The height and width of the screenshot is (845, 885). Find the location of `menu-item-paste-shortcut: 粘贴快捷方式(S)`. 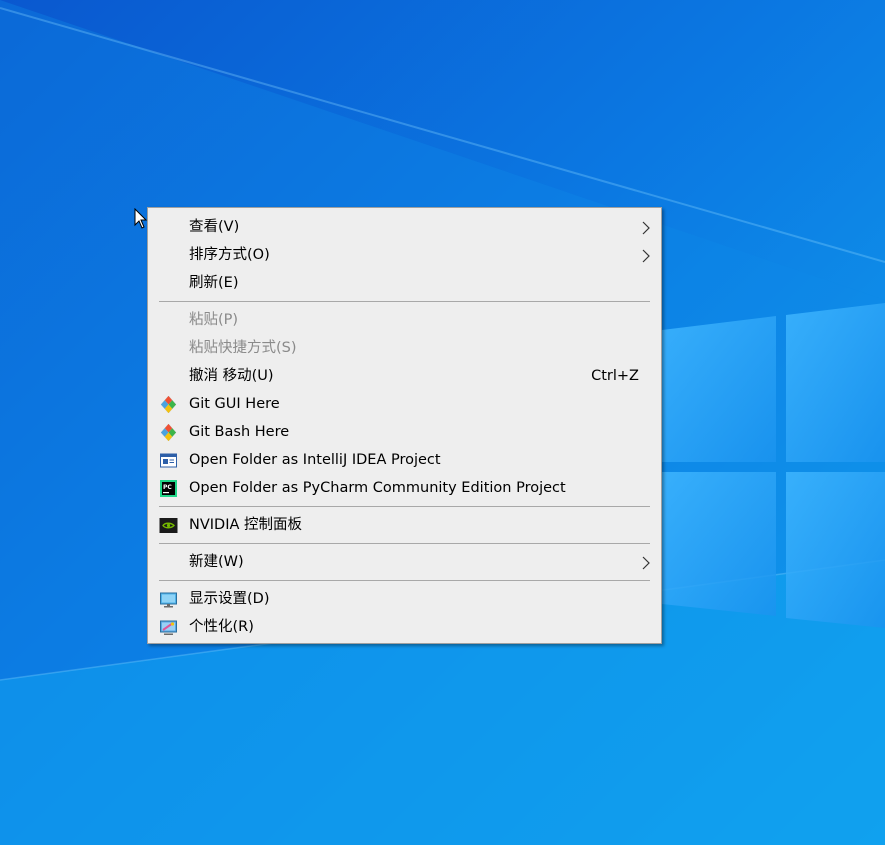

menu-item-paste-shortcut: 粘贴快捷方式(S) is located at coordinates (404, 348).